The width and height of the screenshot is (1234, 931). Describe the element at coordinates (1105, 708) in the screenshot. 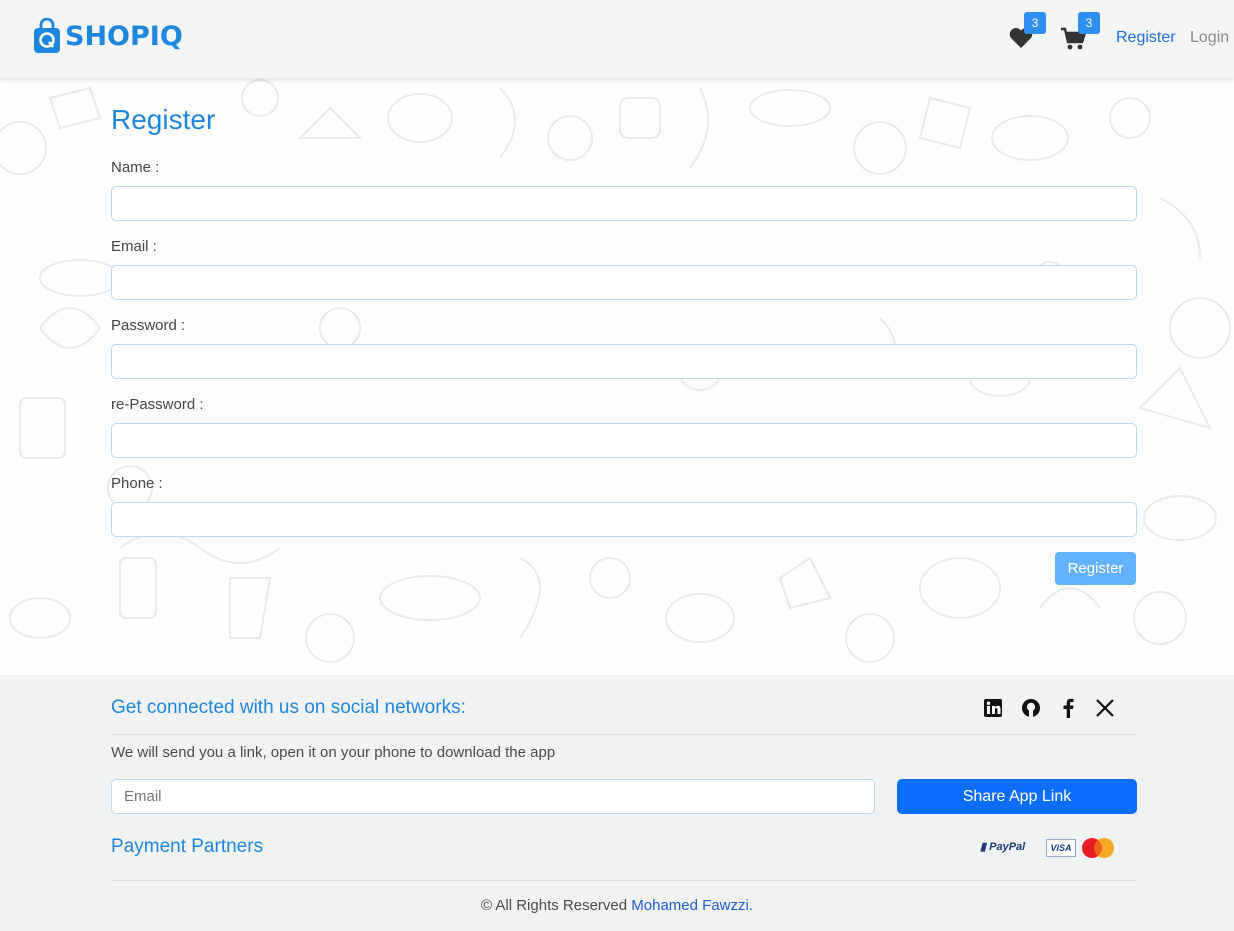

I see `x-icon` at that location.